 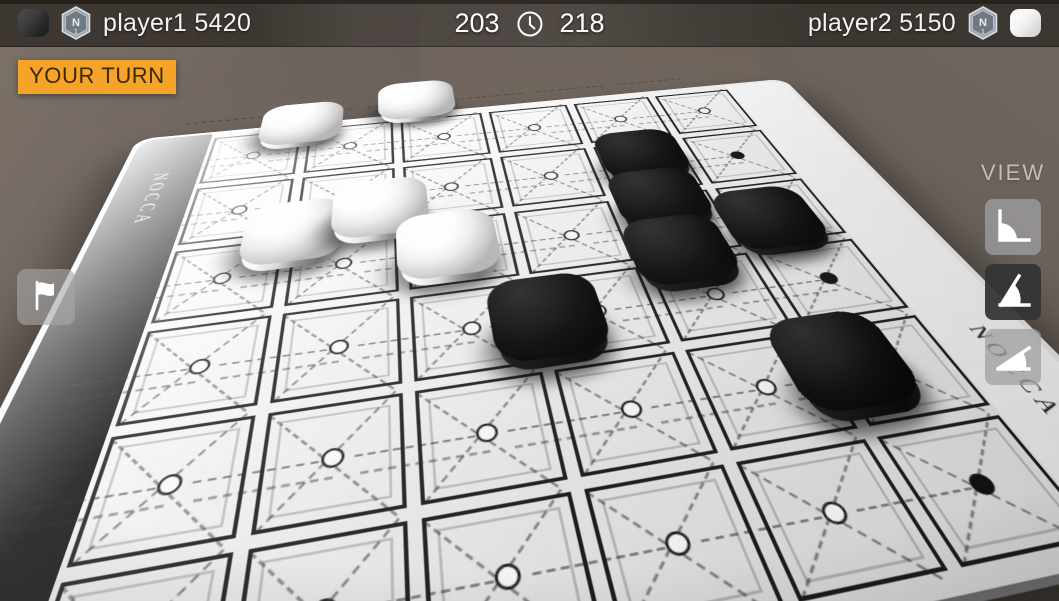 I want to click on flag-icon, so click(x=46, y=297).